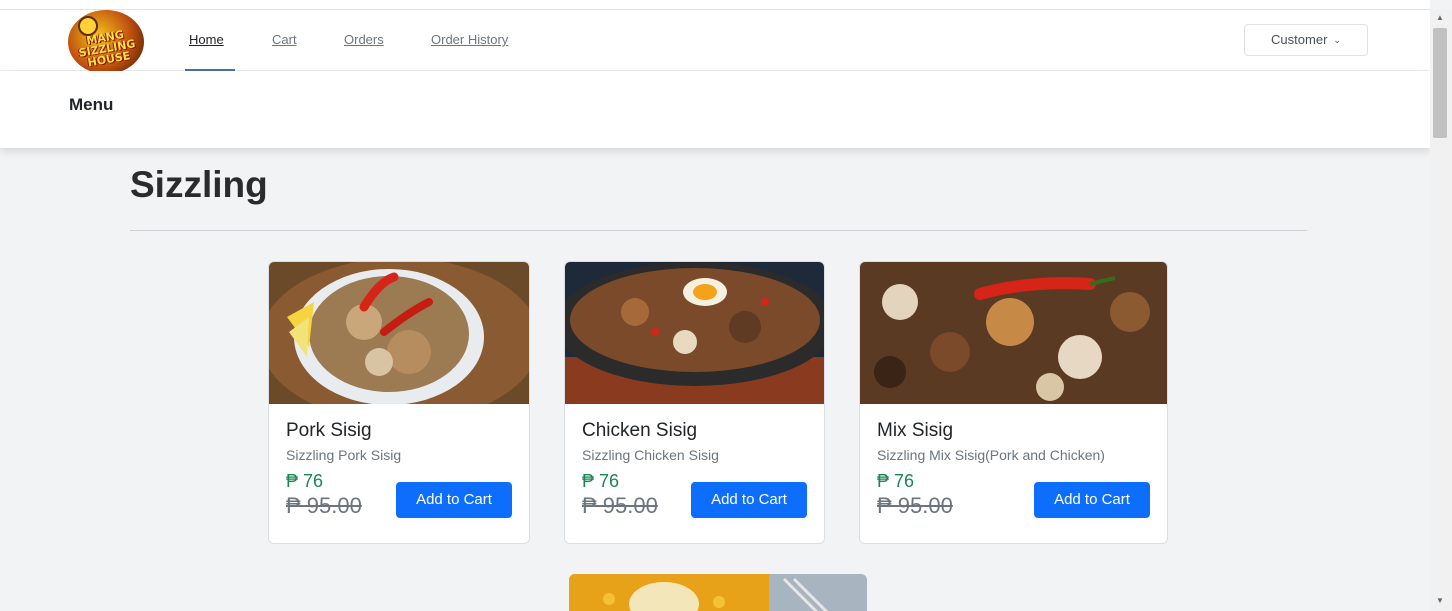 The width and height of the screenshot is (1452, 611). What do you see at coordinates (915, 430) in the screenshot?
I see `product-name: Mix Sisig` at bounding box center [915, 430].